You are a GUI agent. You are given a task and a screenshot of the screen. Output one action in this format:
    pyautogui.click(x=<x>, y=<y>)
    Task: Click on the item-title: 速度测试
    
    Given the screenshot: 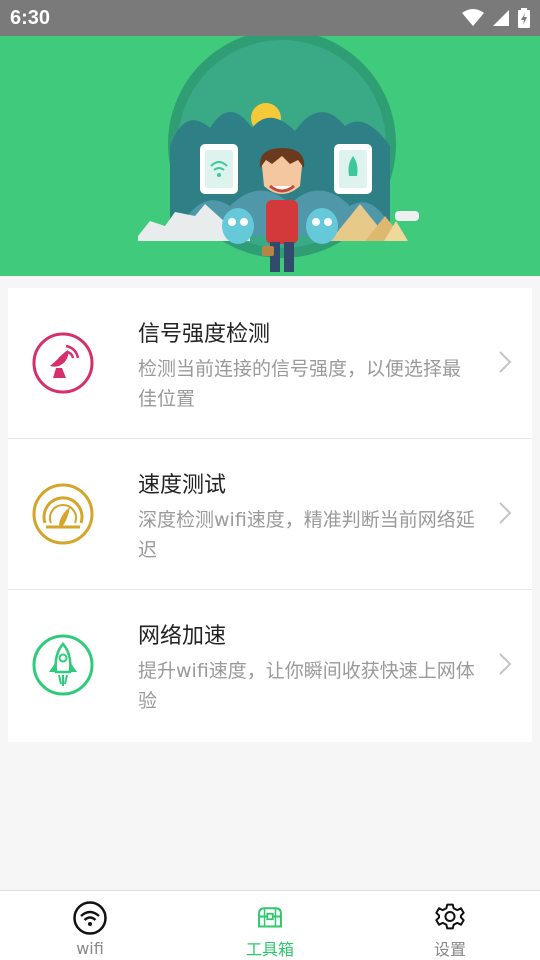 What is the action you would take?
    pyautogui.click(x=182, y=485)
    